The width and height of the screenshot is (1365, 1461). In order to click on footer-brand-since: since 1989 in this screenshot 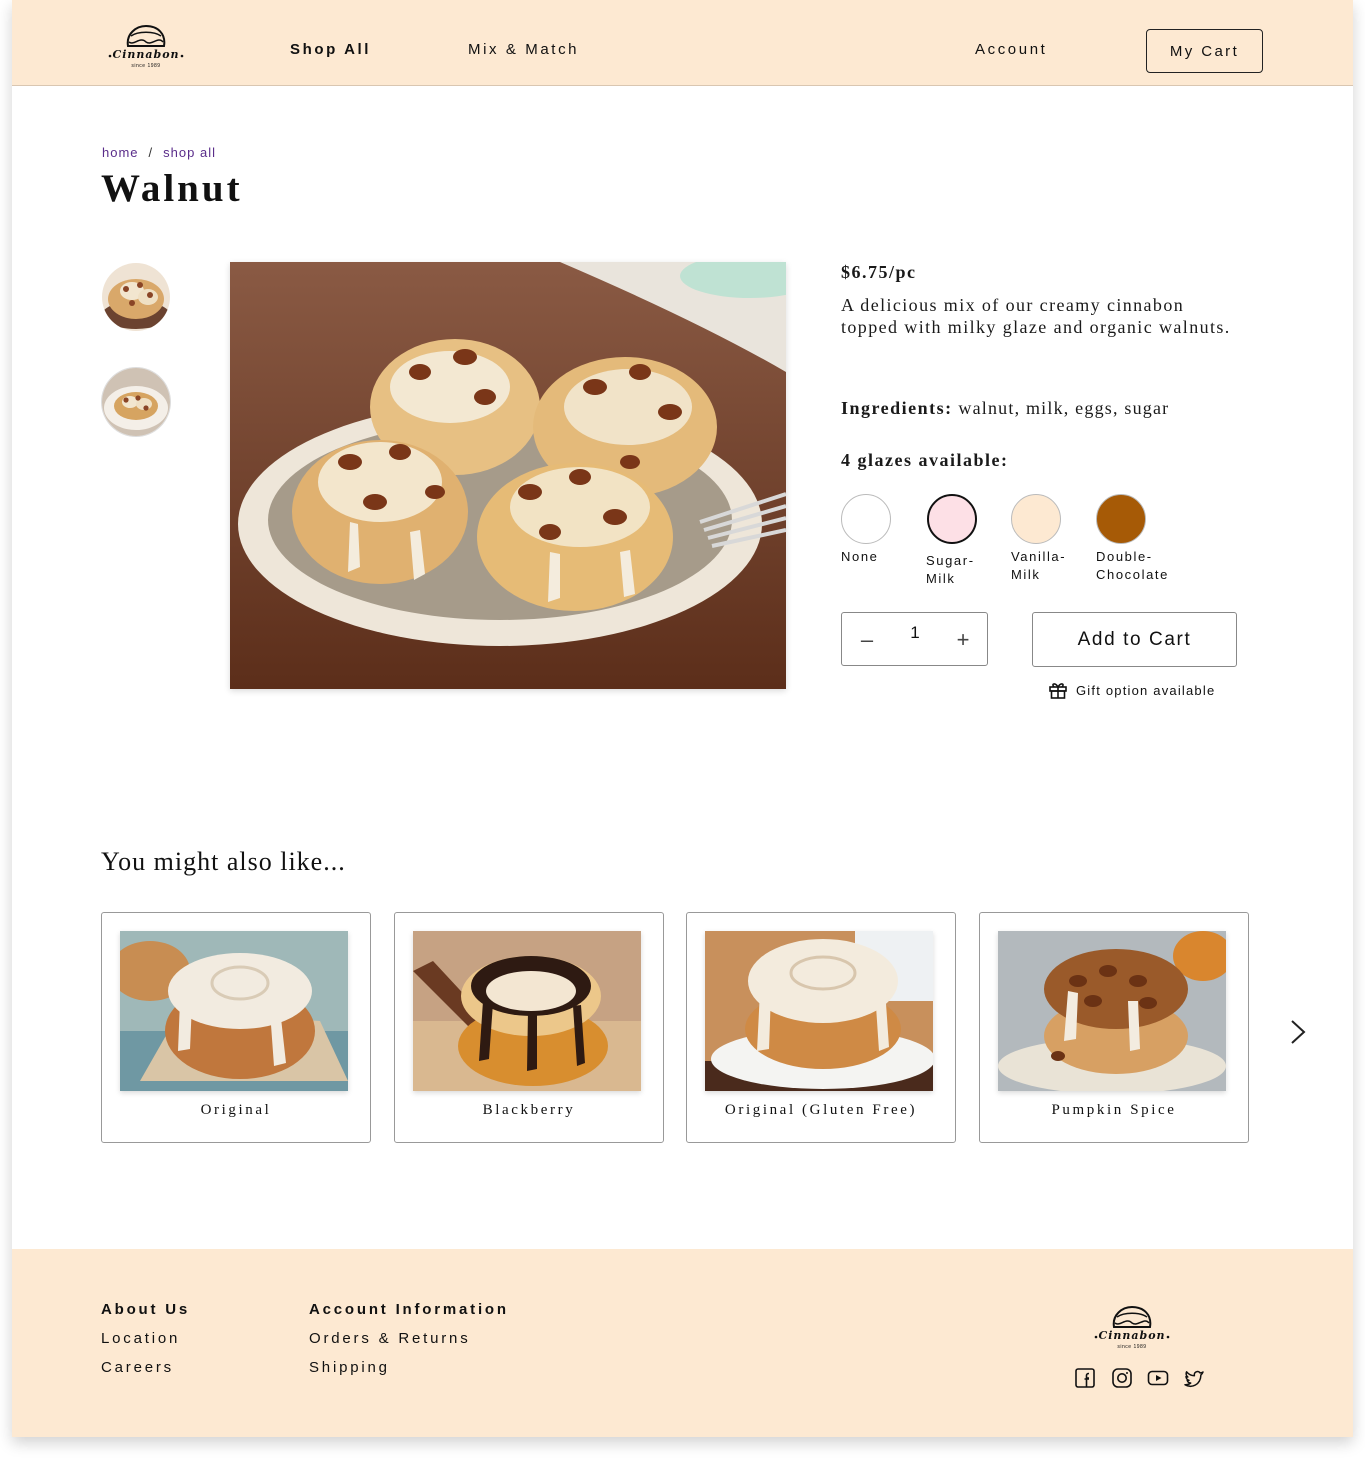, I will do `click(1132, 1347)`.